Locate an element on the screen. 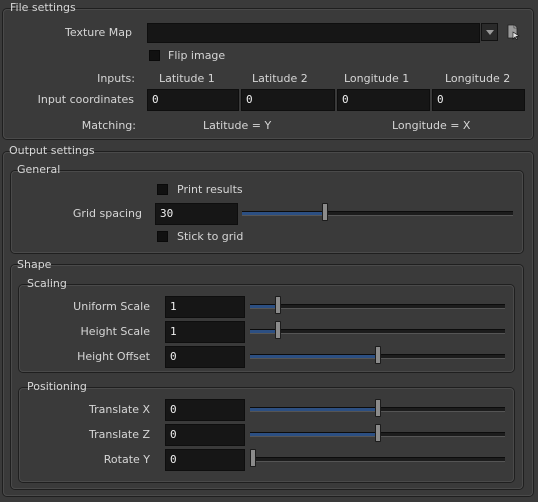 The height and width of the screenshot is (502, 538). uniform-scale-slider-handle is located at coordinates (278, 305).